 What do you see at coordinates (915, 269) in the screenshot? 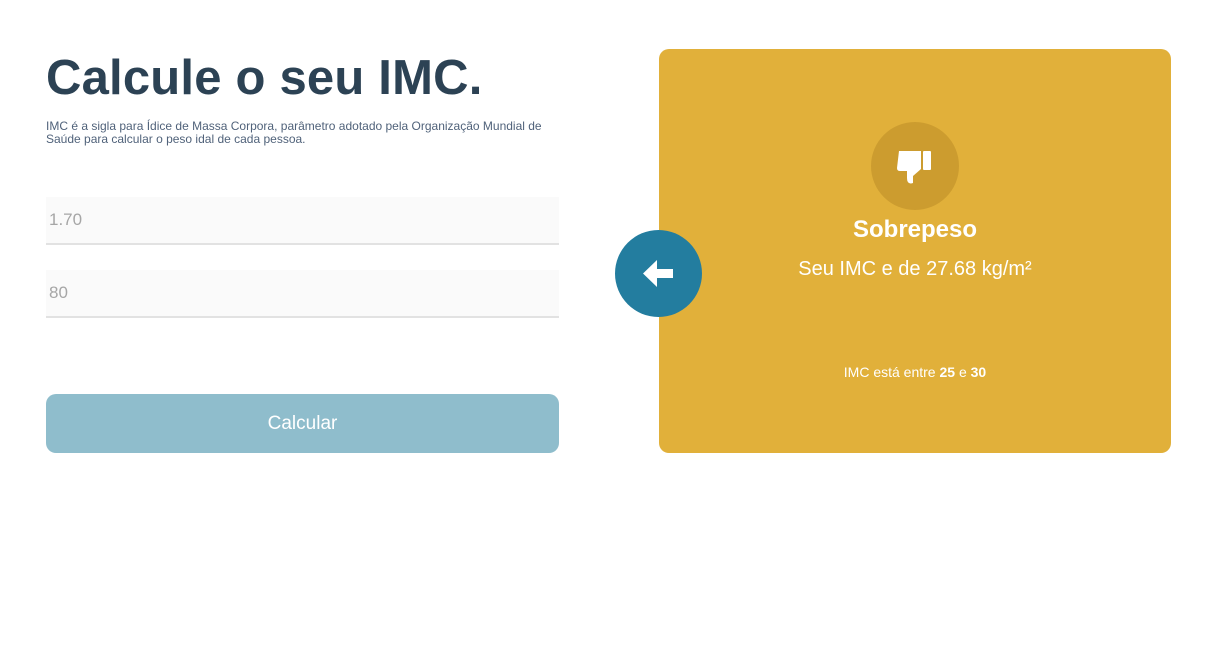
I see `result-imc-value: Seu IMC e de 27.68 kg/m²` at bounding box center [915, 269].